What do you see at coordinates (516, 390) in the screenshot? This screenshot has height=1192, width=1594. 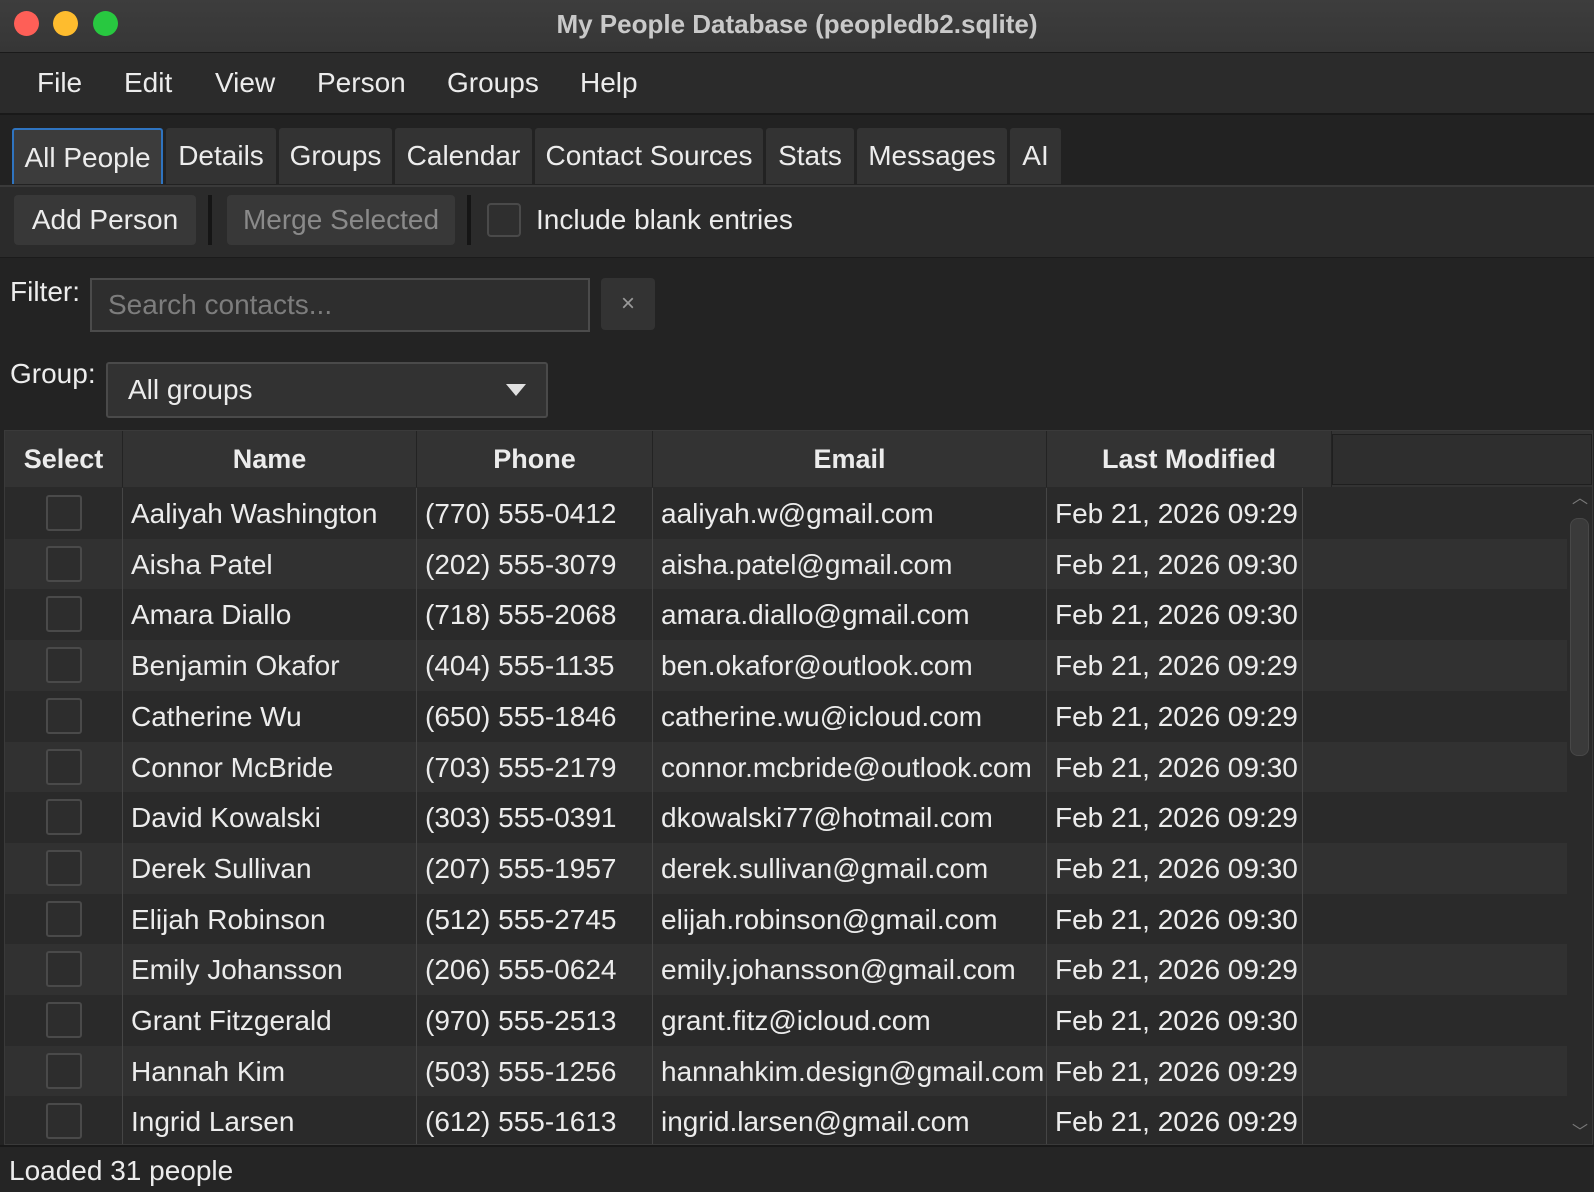 I see `chevron-down-icon` at bounding box center [516, 390].